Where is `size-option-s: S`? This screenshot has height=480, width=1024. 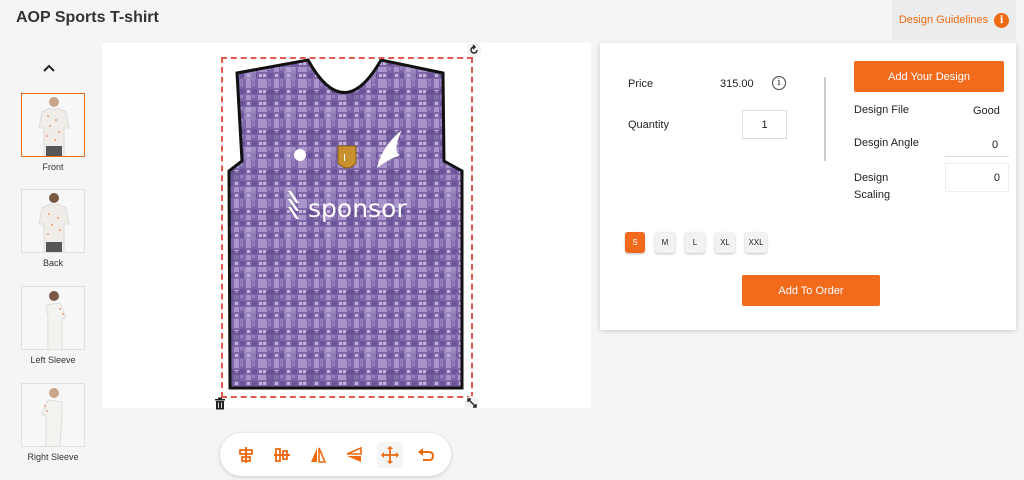 size-option-s: S is located at coordinates (635, 242).